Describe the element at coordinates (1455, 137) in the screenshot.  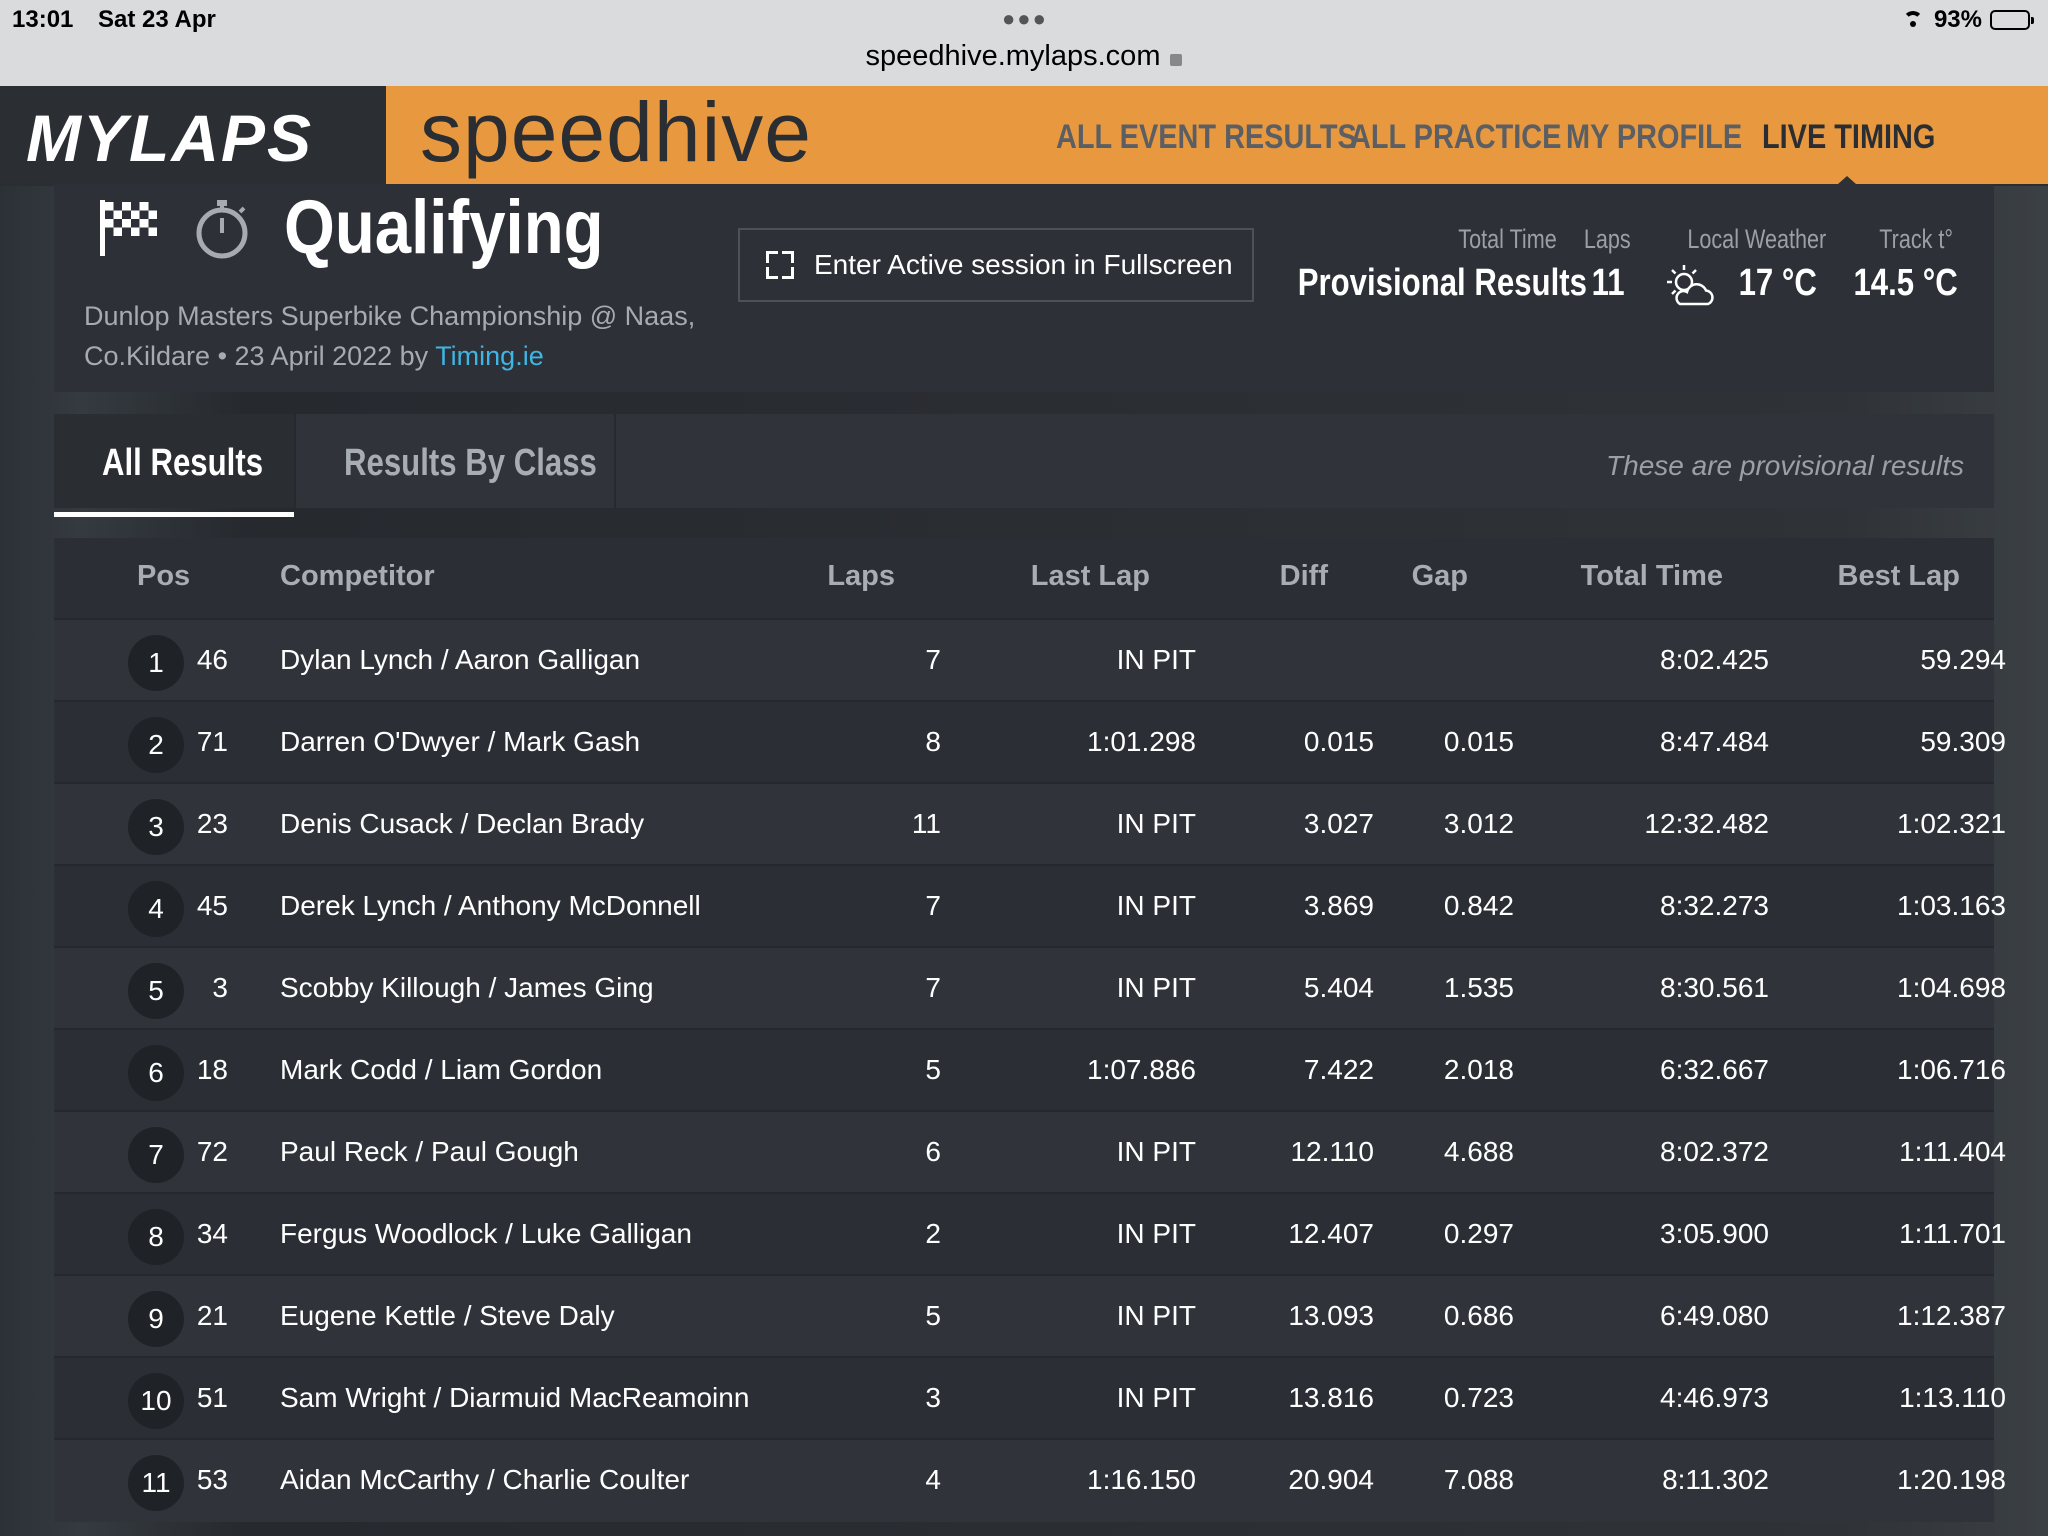
I see `nav-all-practice: ALL PRACTICE` at that location.